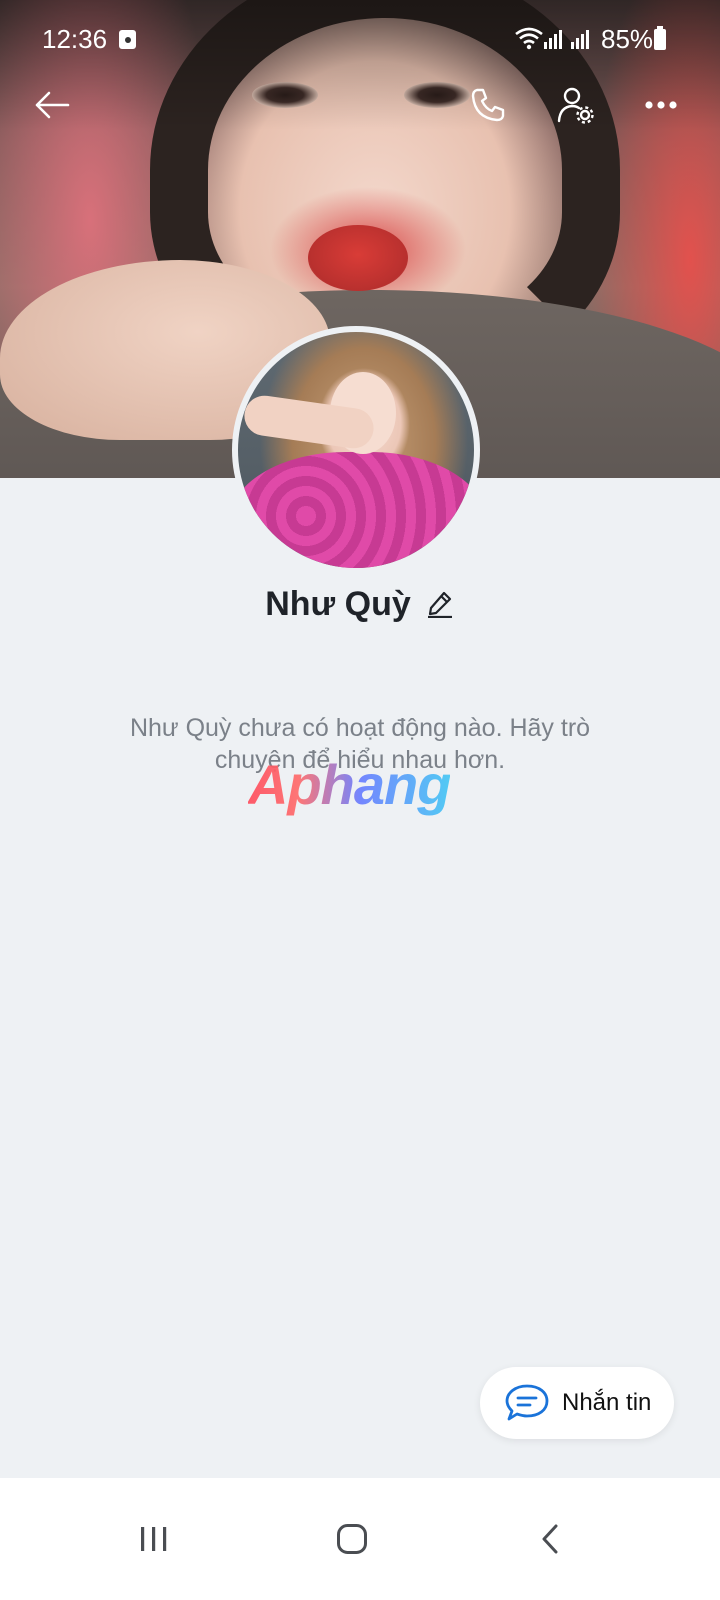 Image resolution: width=720 pixels, height=1600 pixels. What do you see at coordinates (358, 258) in the screenshot?
I see `cover-lips` at bounding box center [358, 258].